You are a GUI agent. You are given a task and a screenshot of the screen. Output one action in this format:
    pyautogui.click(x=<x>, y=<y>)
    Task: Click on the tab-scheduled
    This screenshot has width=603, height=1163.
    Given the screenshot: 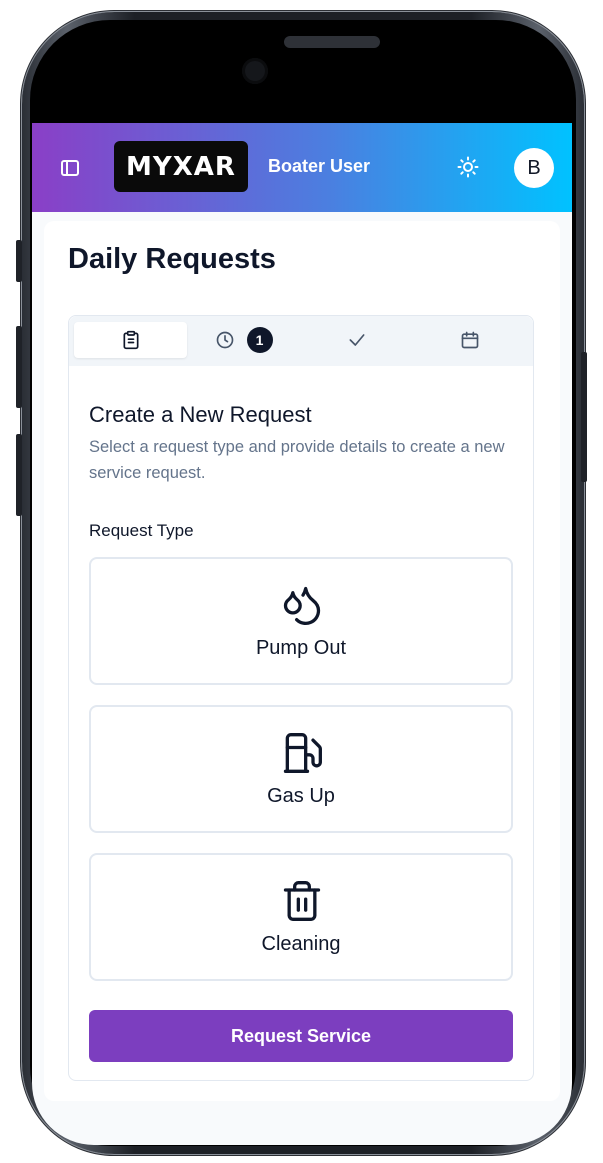 What is the action you would take?
    pyautogui.click(x=469, y=340)
    